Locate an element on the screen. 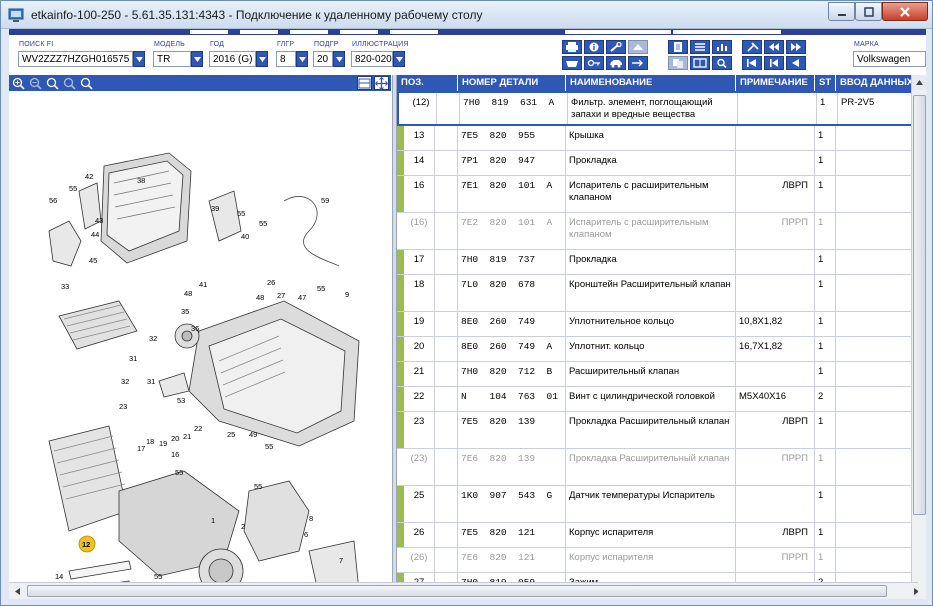 The height and width of the screenshot is (606, 933). callout-2: 2 is located at coordinates (243, 526).